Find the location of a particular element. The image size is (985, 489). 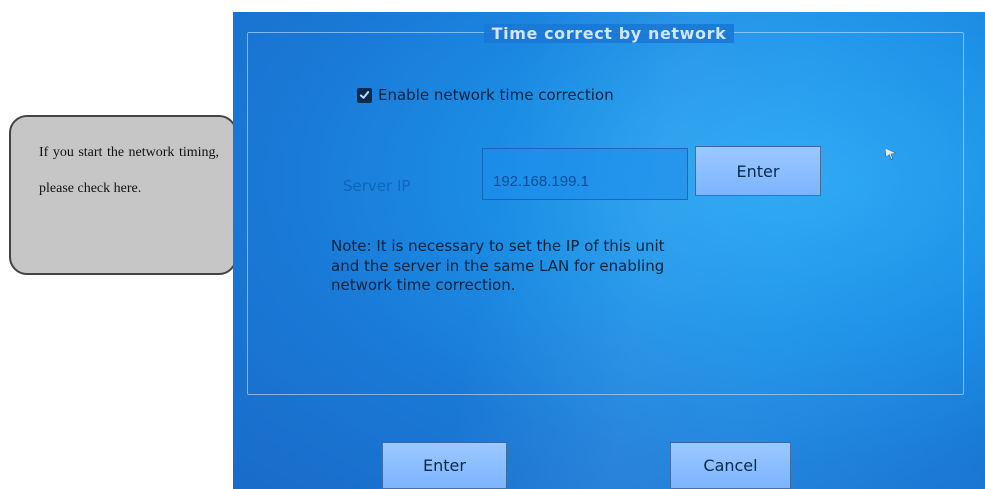

dialog-title: Time correct by network is located at coordinates (609, 33).